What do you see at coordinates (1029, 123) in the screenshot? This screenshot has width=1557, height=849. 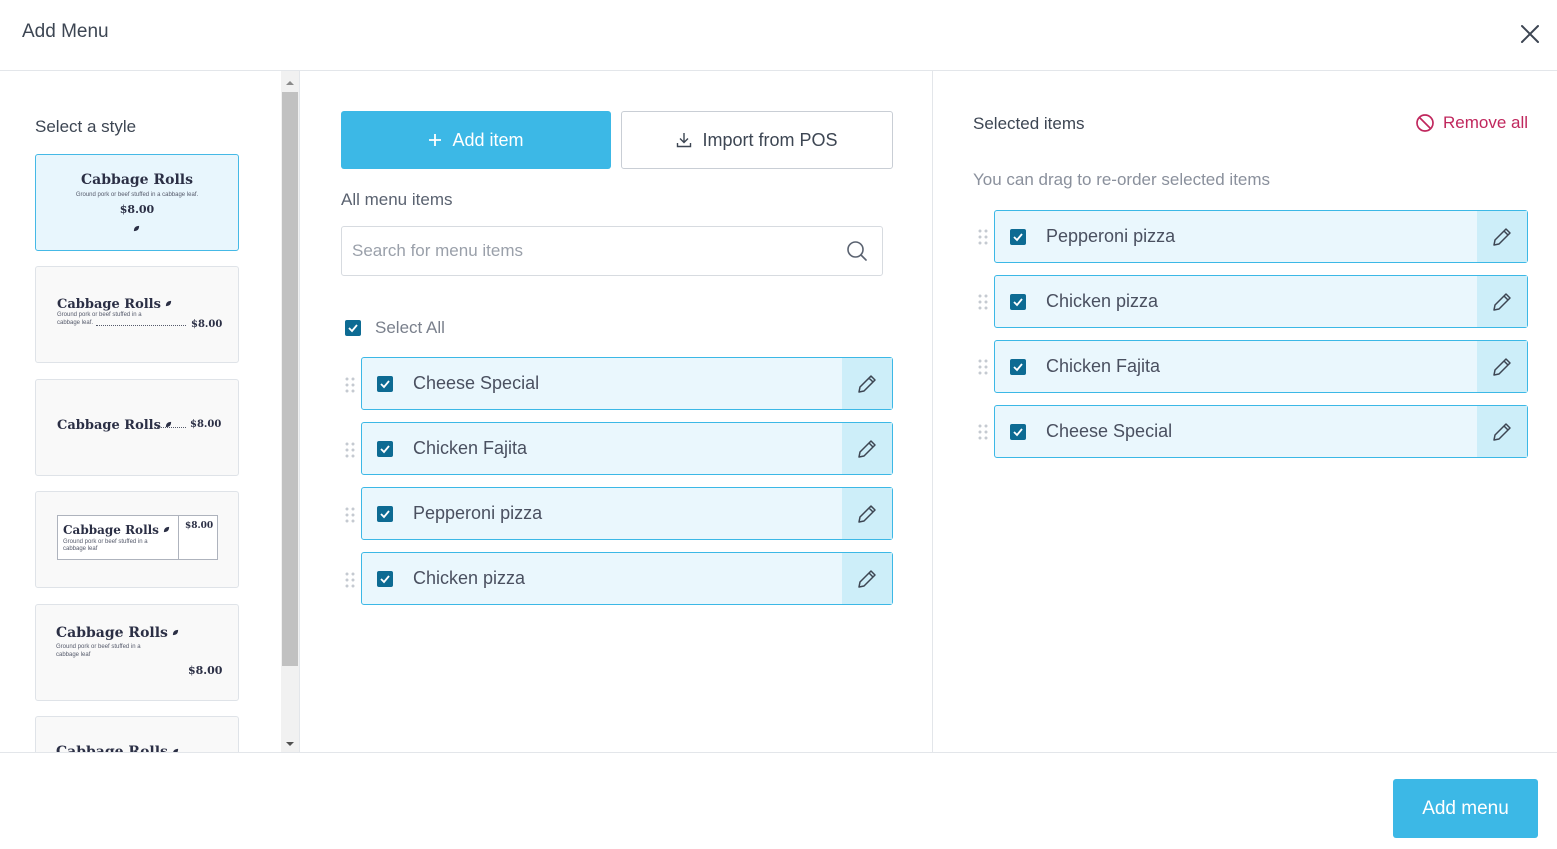 I see `selected-items-heading: Selected items` at bounding box center [1029, 123].